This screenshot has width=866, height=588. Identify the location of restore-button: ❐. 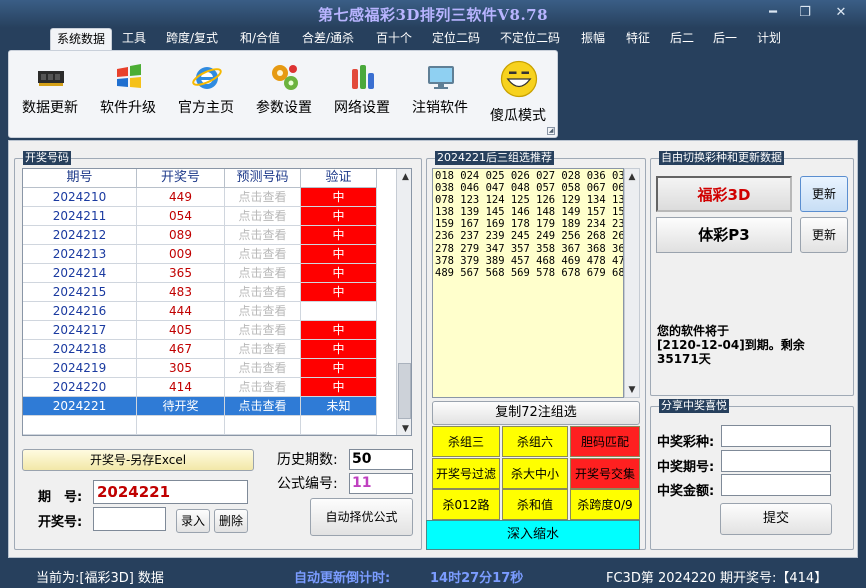
(805, 13).